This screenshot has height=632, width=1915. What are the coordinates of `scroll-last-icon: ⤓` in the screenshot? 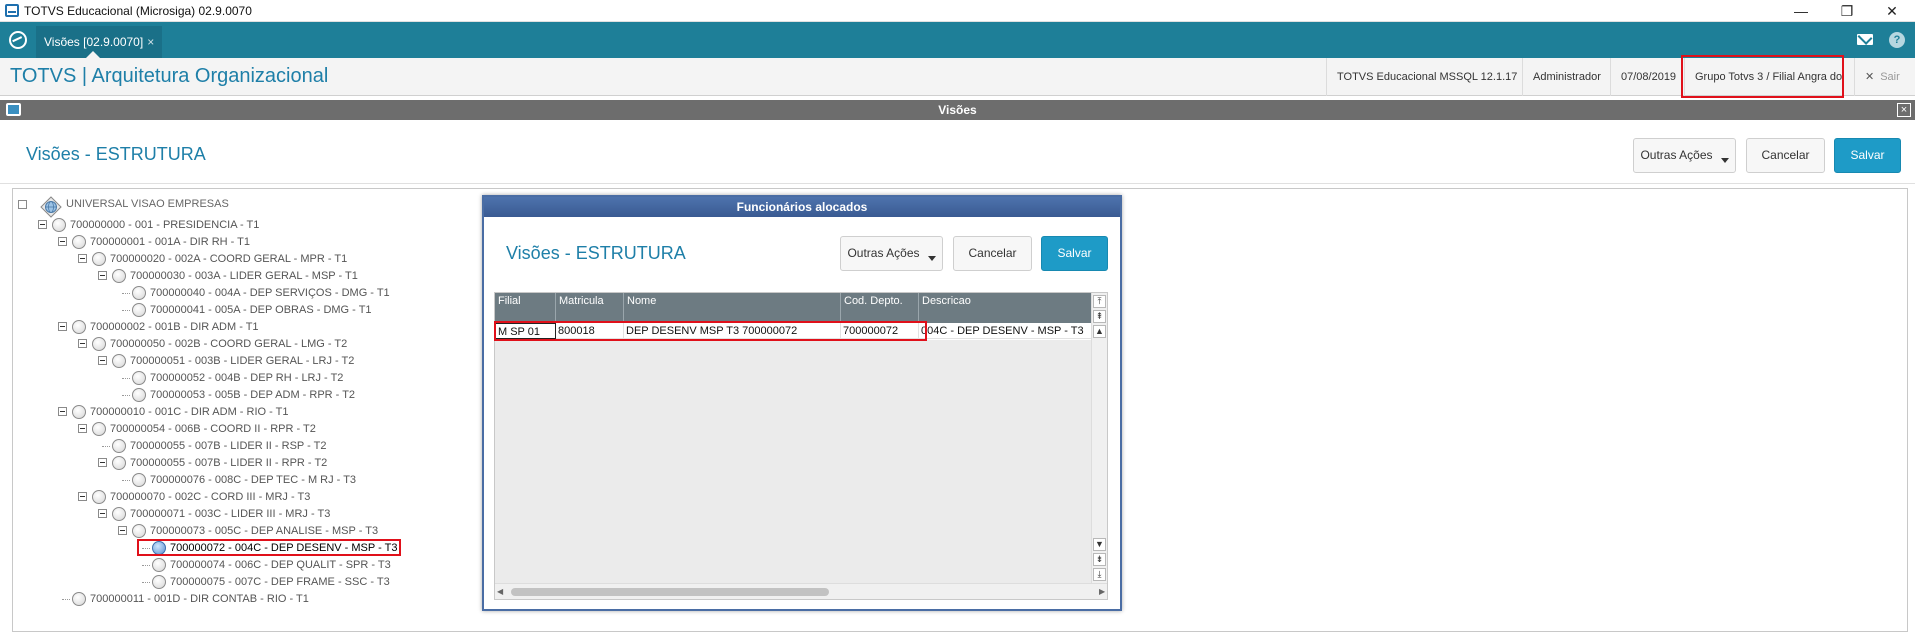 It's located at (1099, 574).